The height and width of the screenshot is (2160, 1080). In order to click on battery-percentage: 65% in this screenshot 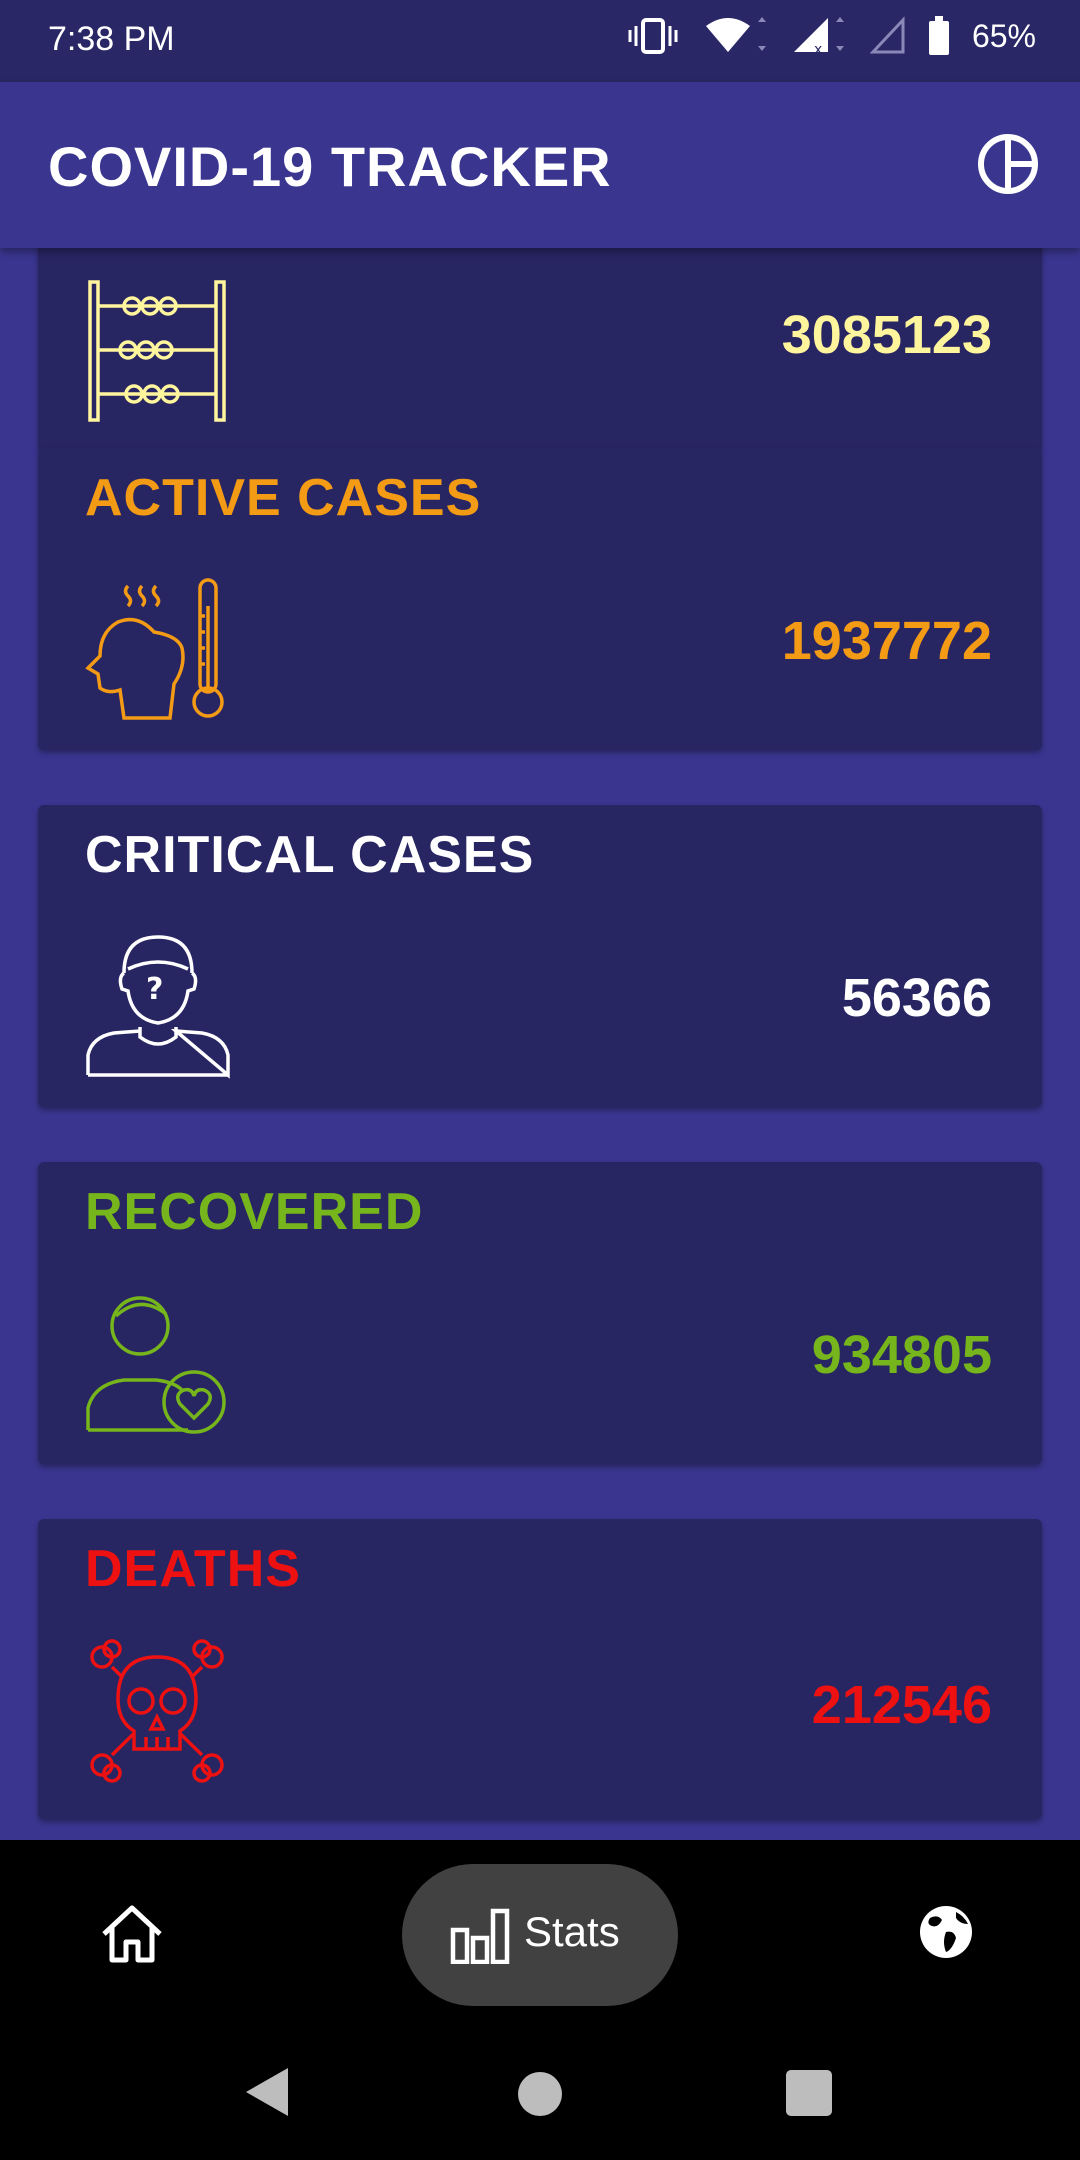, I will do `click(1003, 35)`.